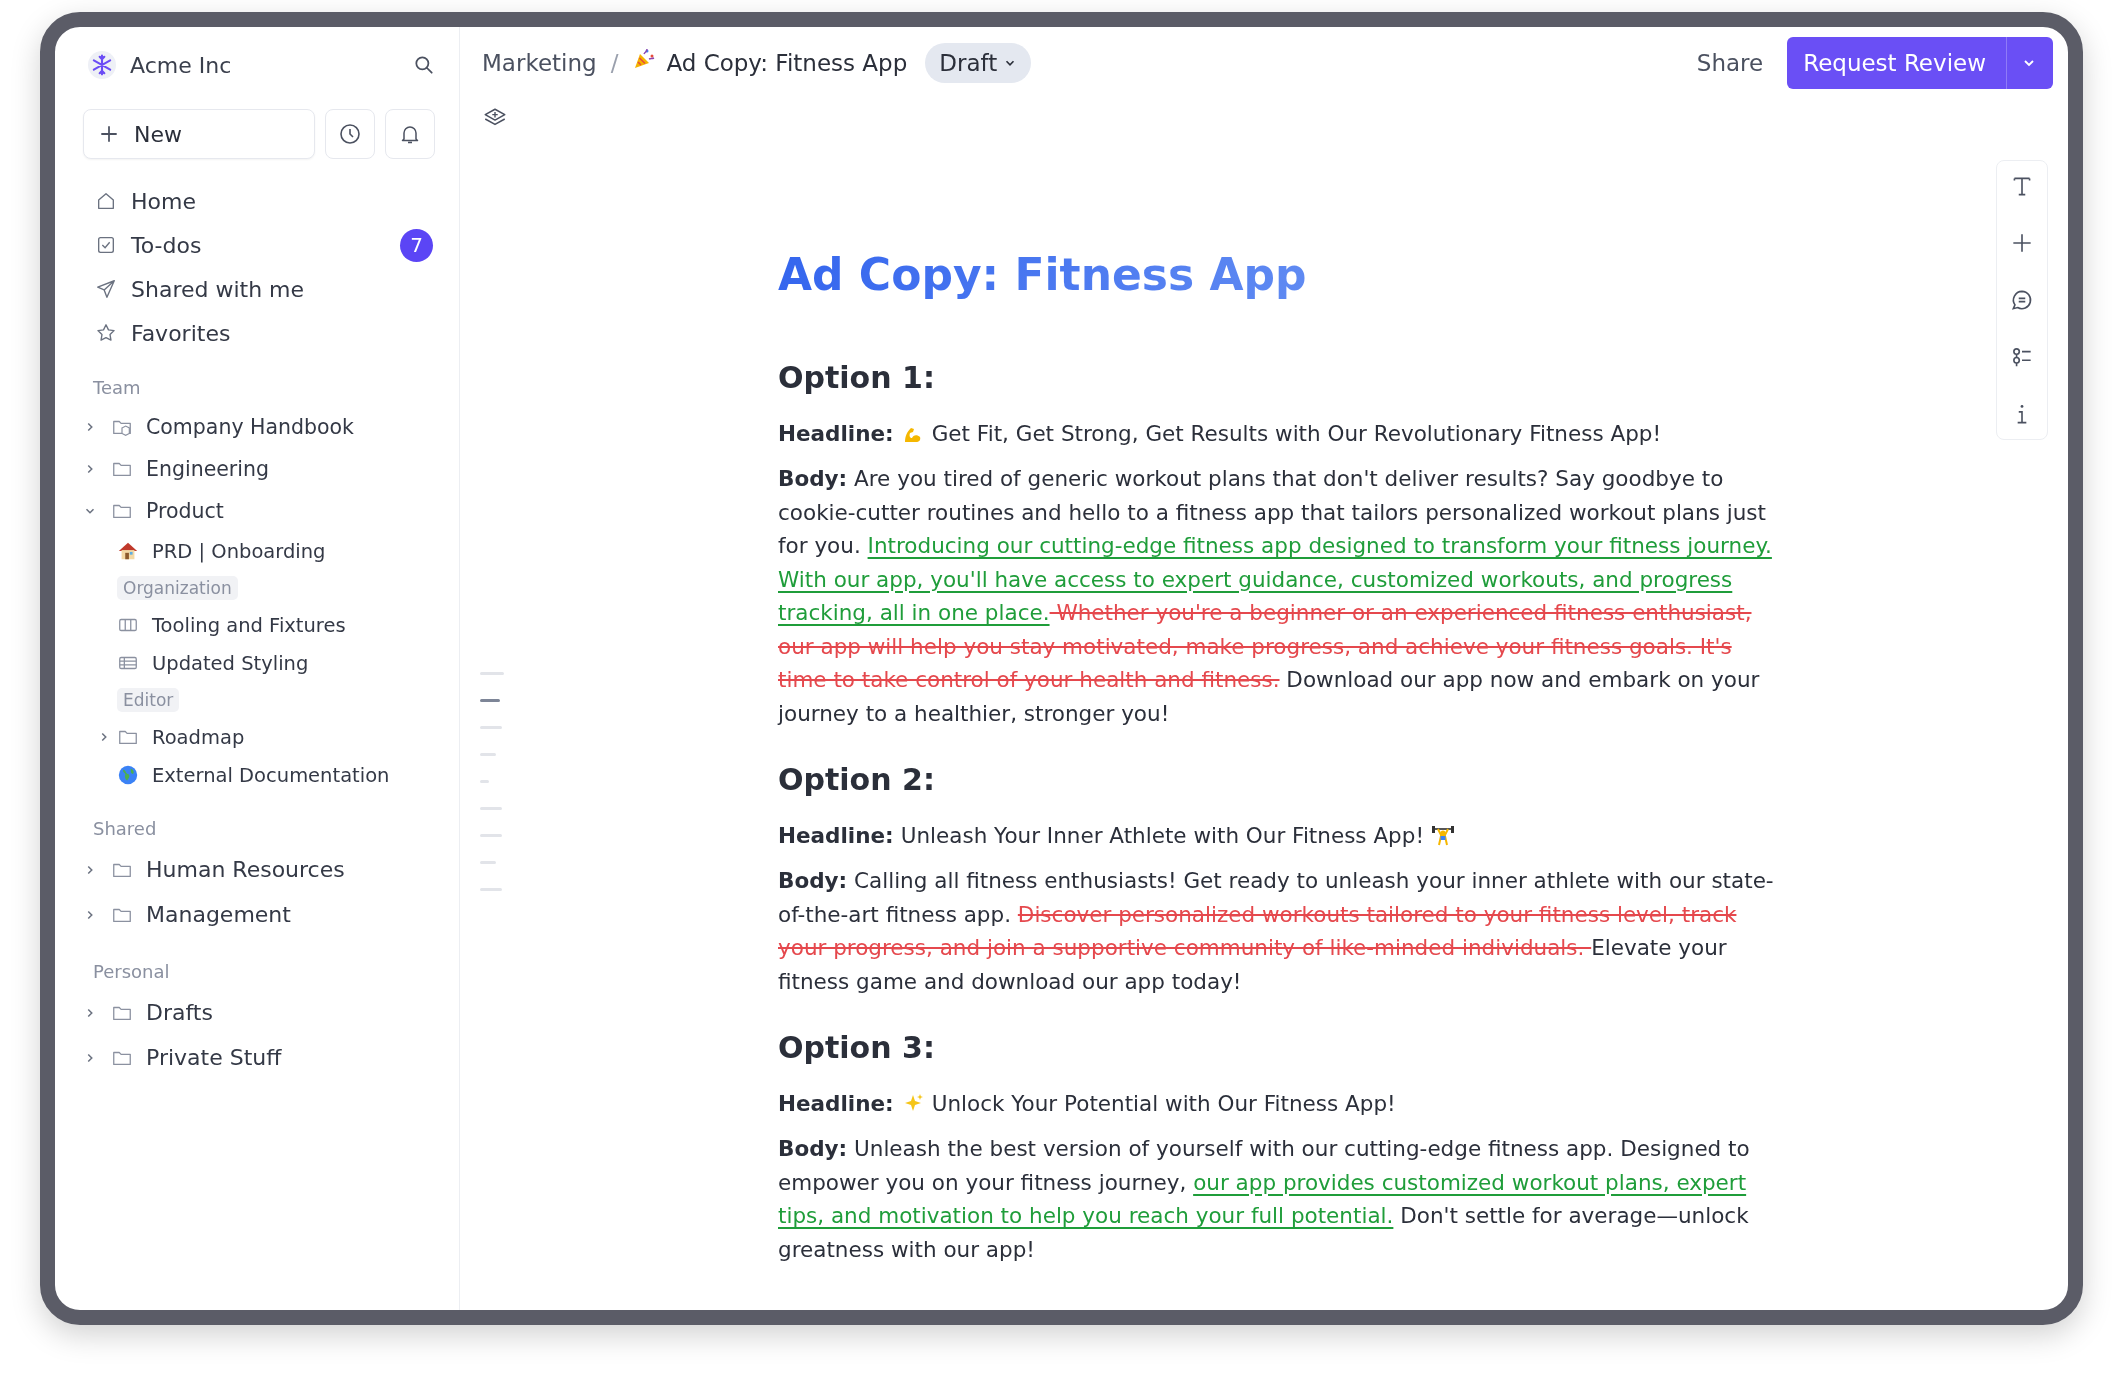 The width and height of the screenshot is (2123, 1376). I want to click on workspace-name: Acme Inc, so click(181, 65).